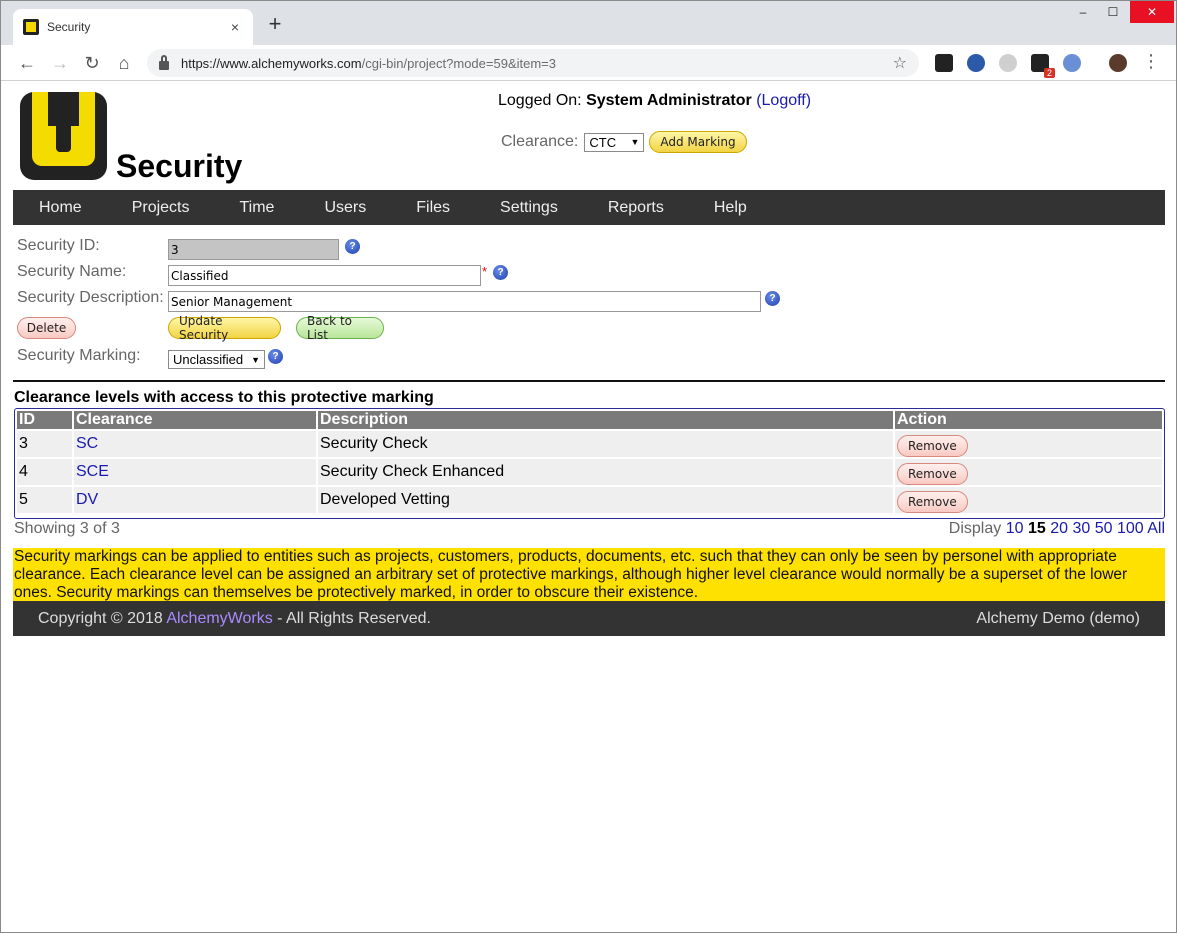 This screenshot has height=933, width=1177. I want to click on delete-button: Delete, so click(46, 328).